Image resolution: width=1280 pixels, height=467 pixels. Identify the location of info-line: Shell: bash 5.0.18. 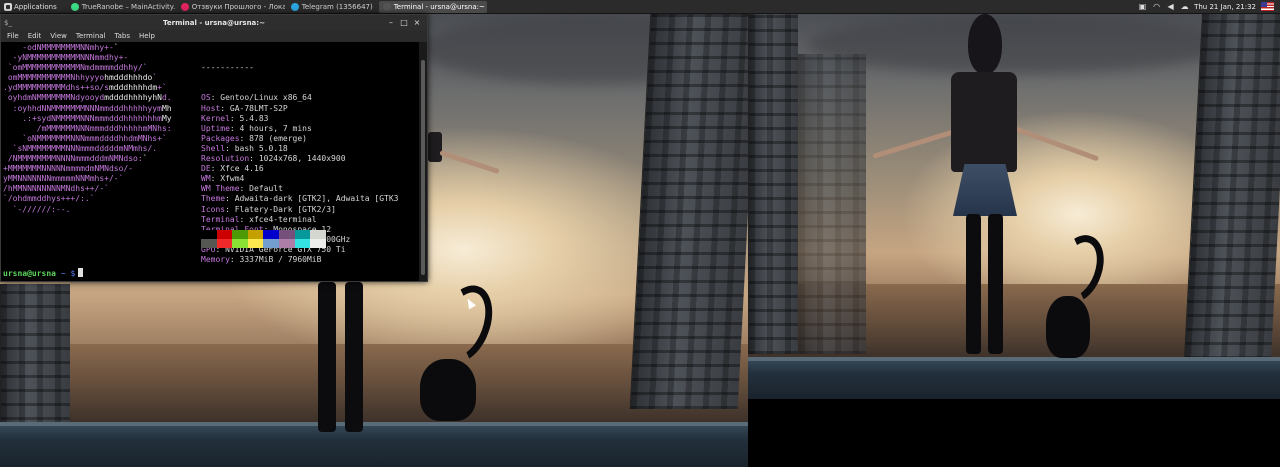
(244, 148).